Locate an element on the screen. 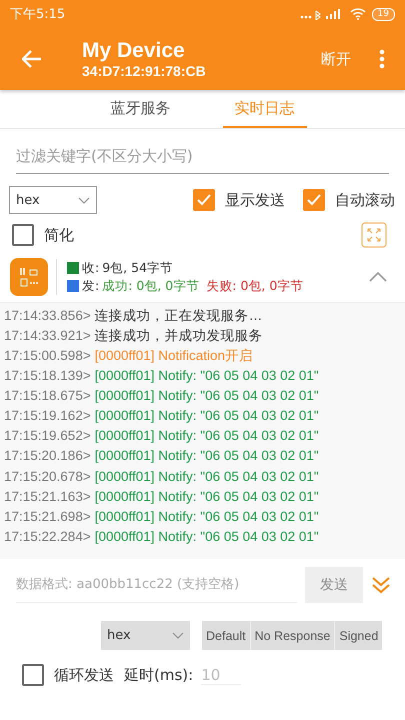 Image resolution: width=405 pixels, height=720 pixels. sent-success: 成功: 0包, 0字节 is located at coordinates (151, 286).